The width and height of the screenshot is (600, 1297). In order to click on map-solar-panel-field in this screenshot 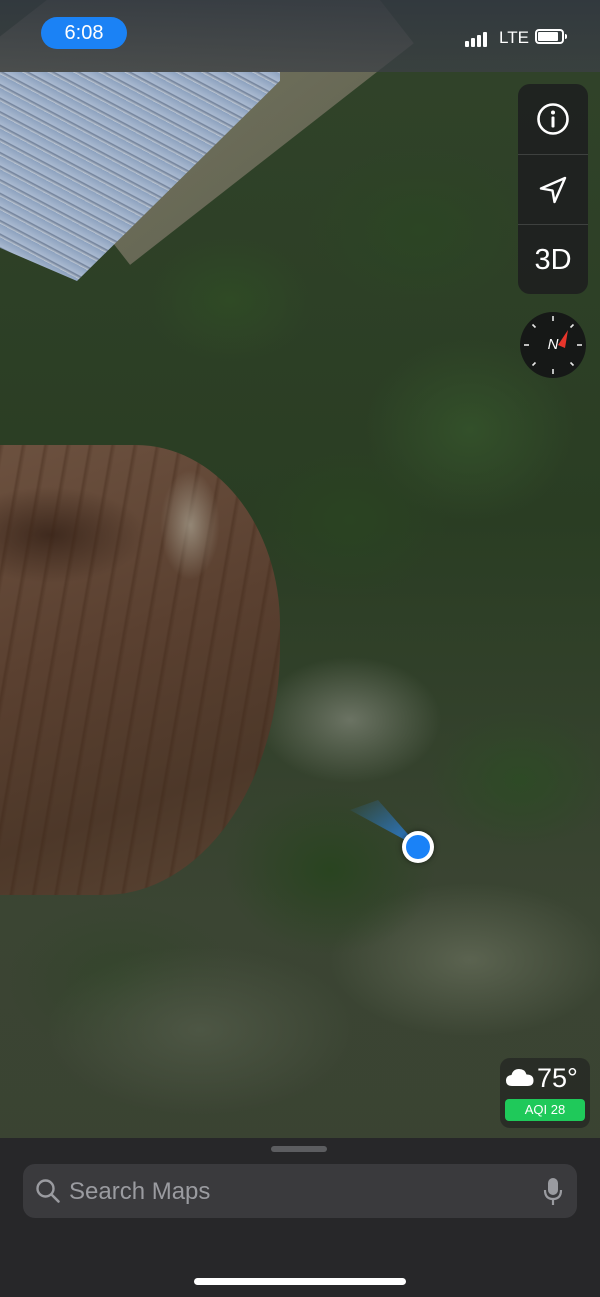, I will do `click(140, 176)`.